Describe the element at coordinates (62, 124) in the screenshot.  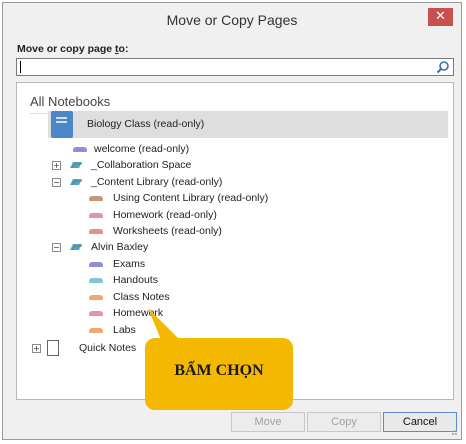
I see `notebook-icon` at that location.